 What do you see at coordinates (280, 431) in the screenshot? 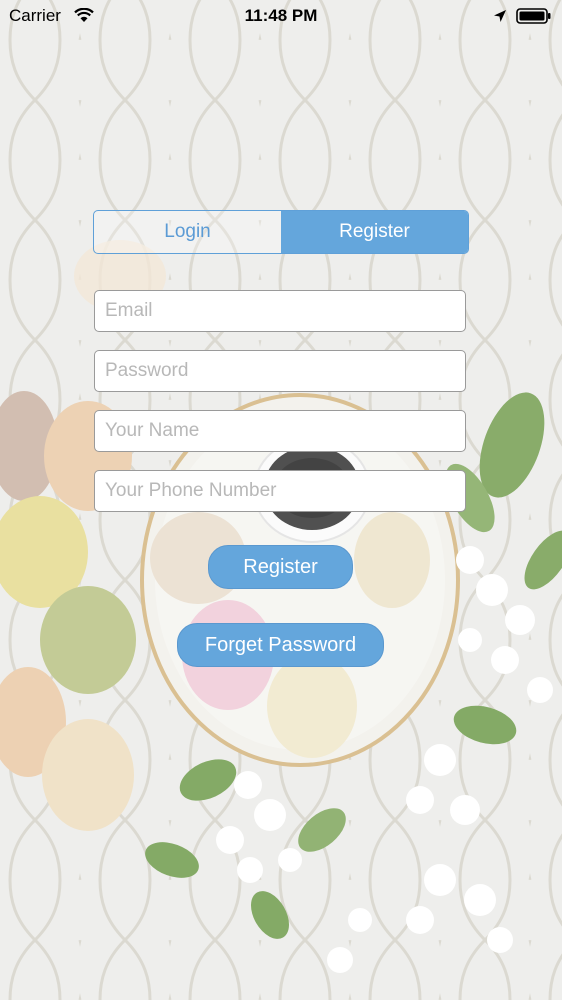
I see `name-field` at bounding box center [280, 431].